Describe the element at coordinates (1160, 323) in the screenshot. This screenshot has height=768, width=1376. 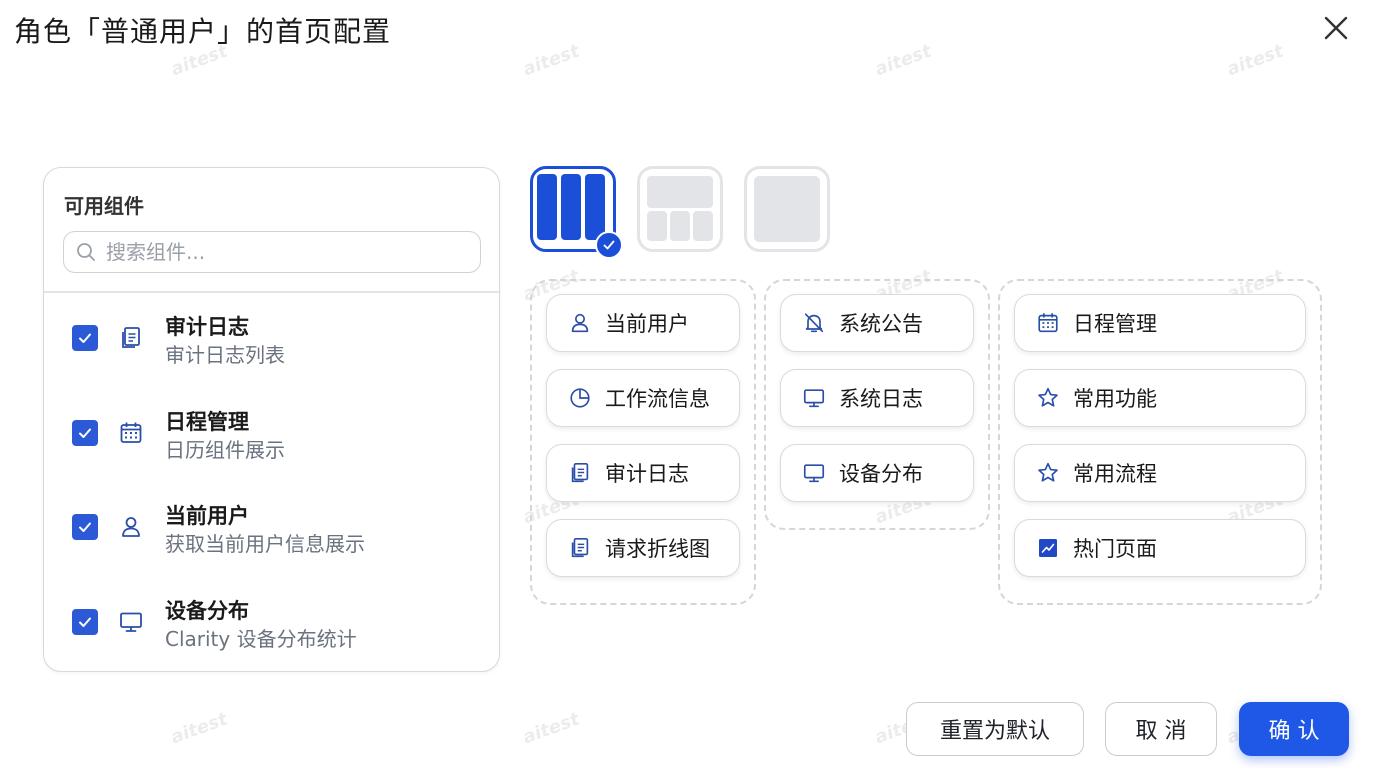
I see `widget-card: 日程管理` at that location.